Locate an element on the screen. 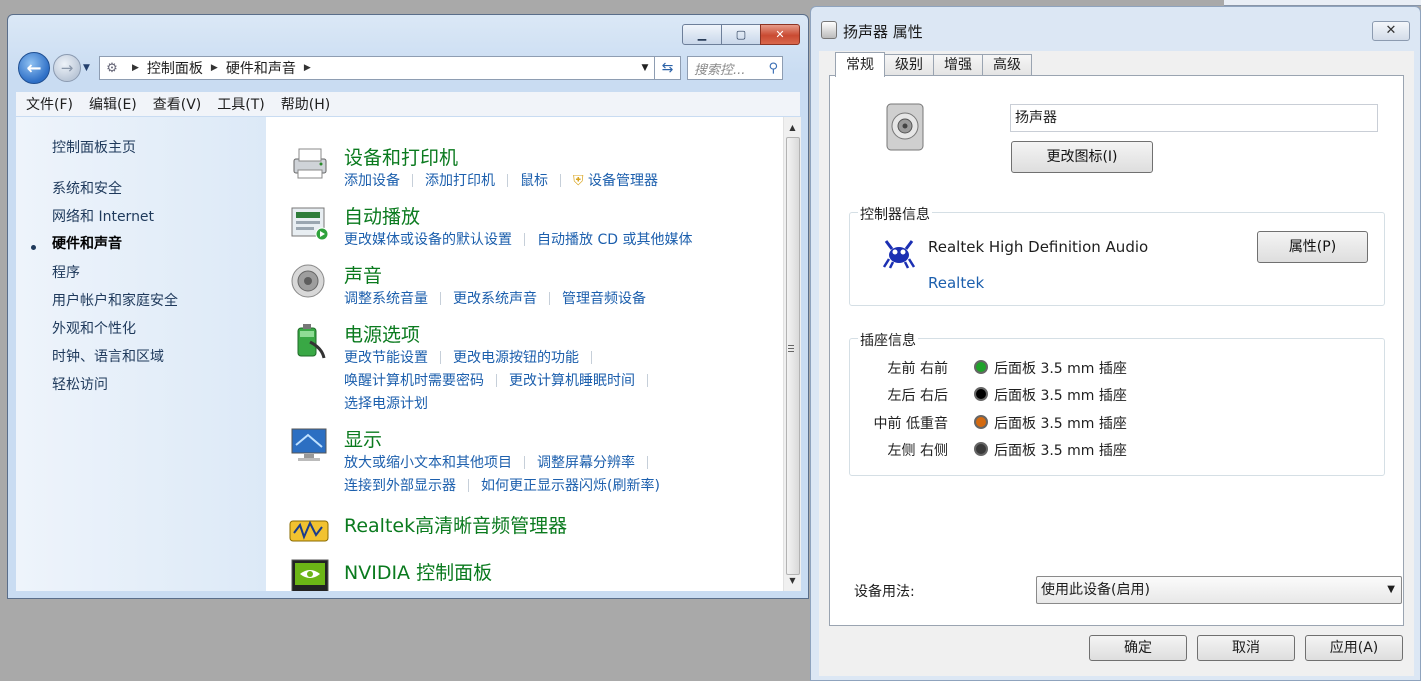 This screenshot has width=1421, height=681. refresh-icon: ⇆ is located at coordinates (667, 68).